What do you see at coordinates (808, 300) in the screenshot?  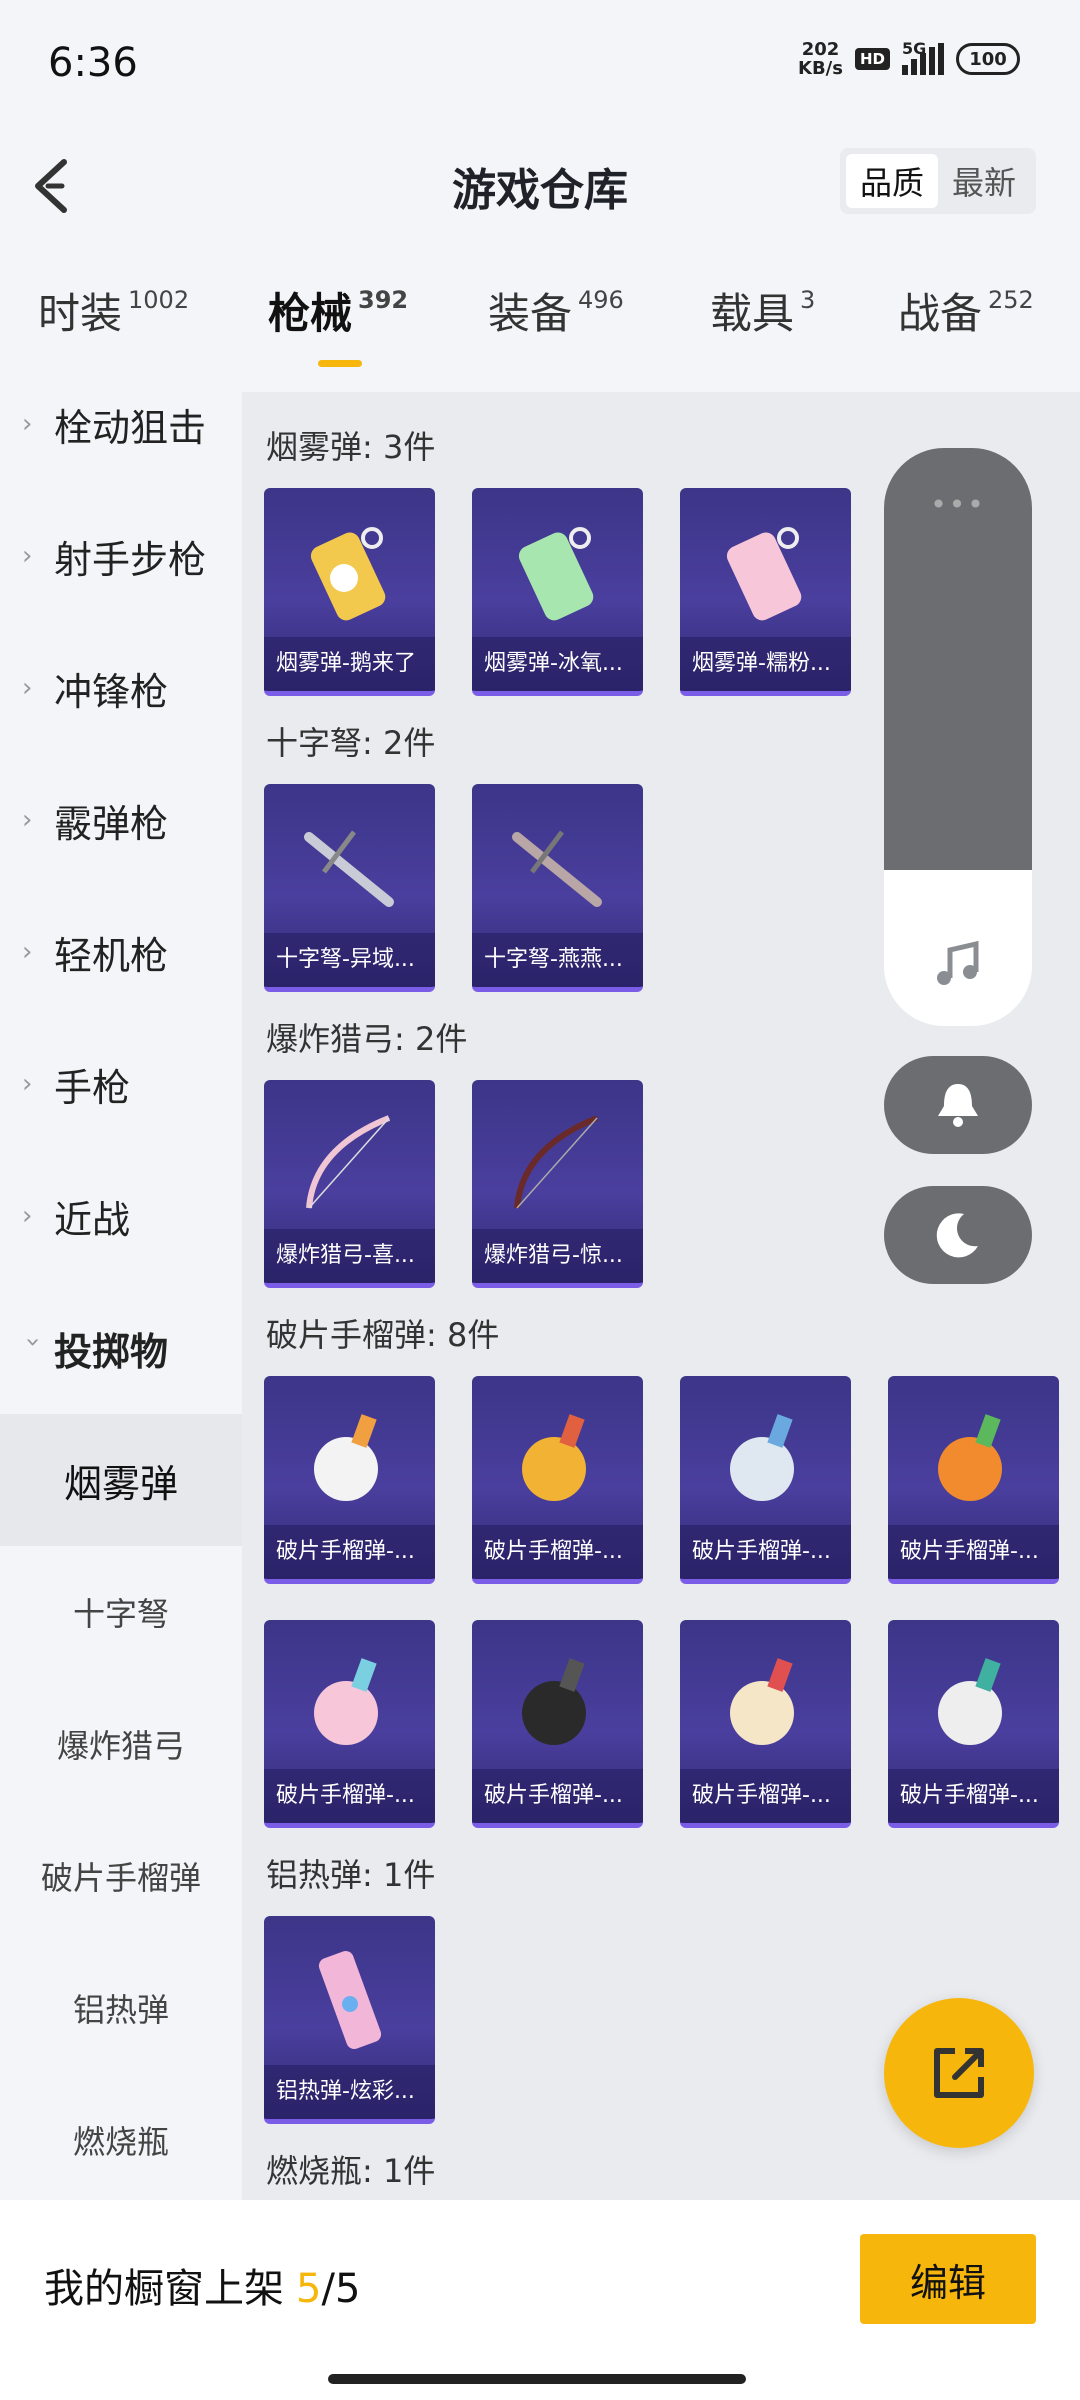 I see `tab-count: 3` at bounding box center [808, 300].